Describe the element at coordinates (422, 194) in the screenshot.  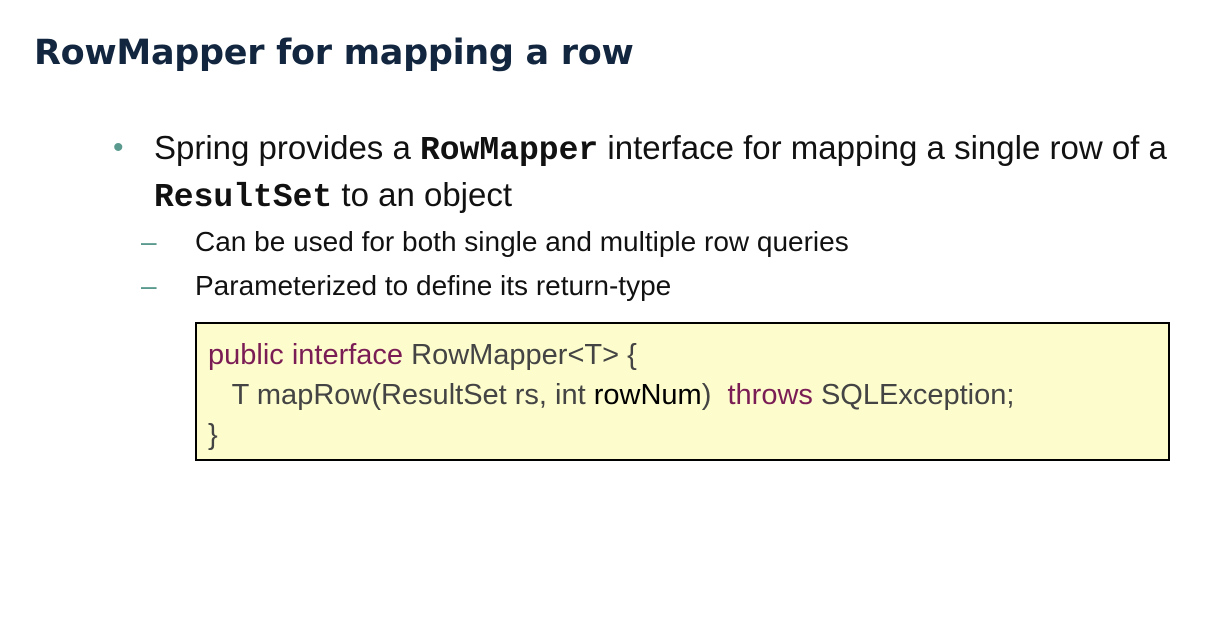
I see `bullet-text-3: to an object` at that location.